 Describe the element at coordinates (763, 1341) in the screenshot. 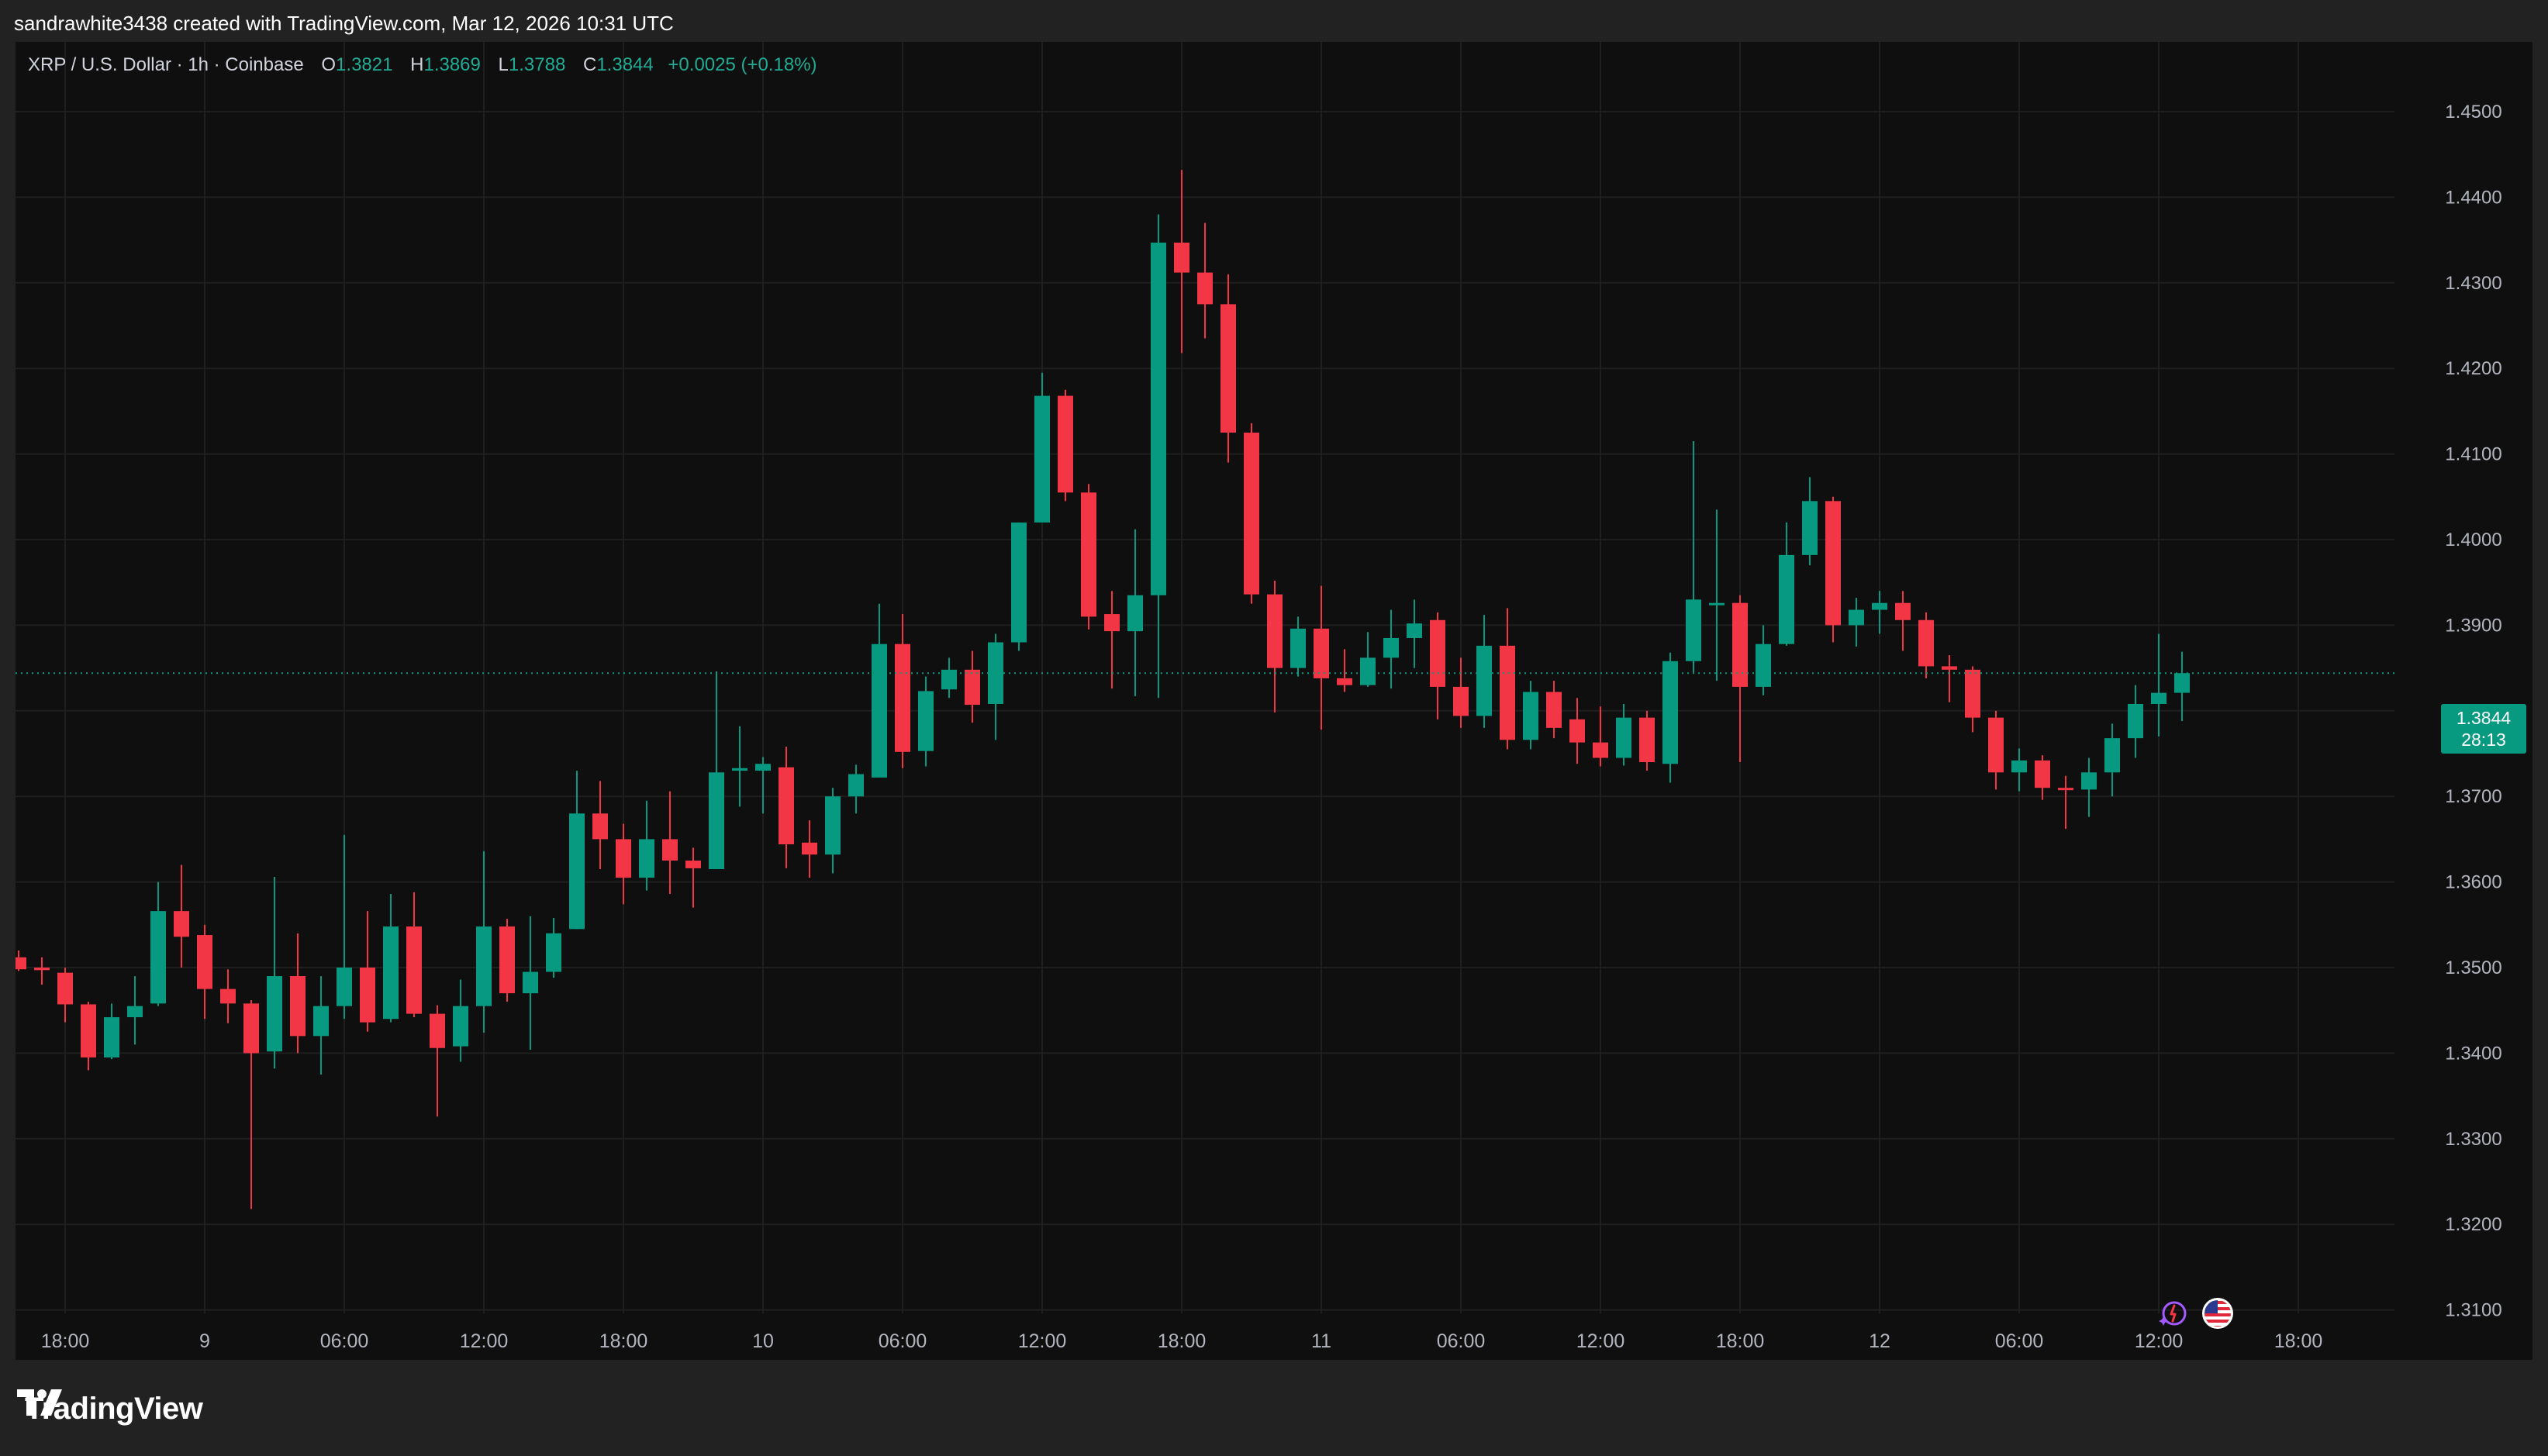

I see `x-tick-label: 10` at that location.